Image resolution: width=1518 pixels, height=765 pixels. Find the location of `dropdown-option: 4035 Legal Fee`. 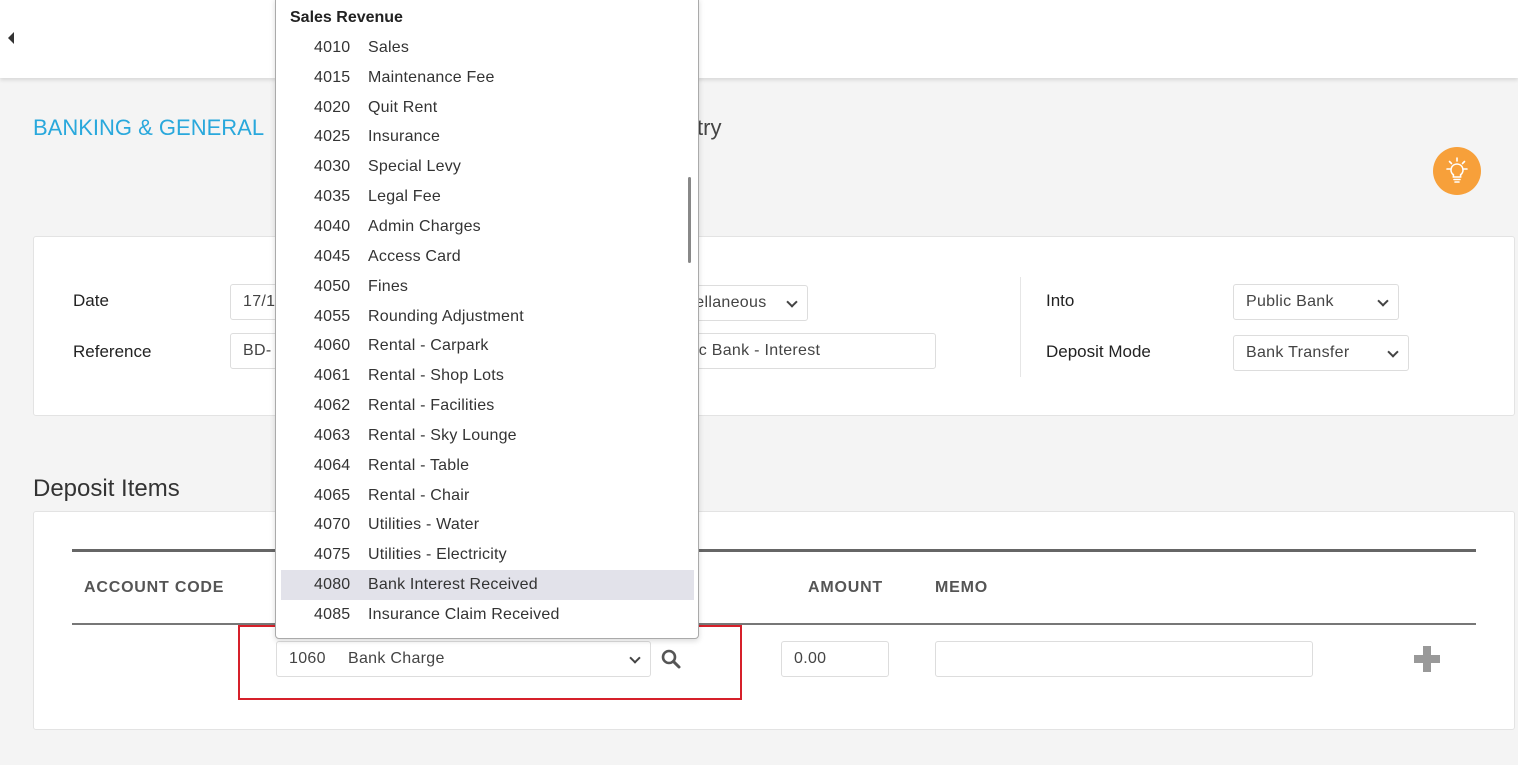

dropdown-option: 4035 Legal Fee is located at coordinates (487, 197).